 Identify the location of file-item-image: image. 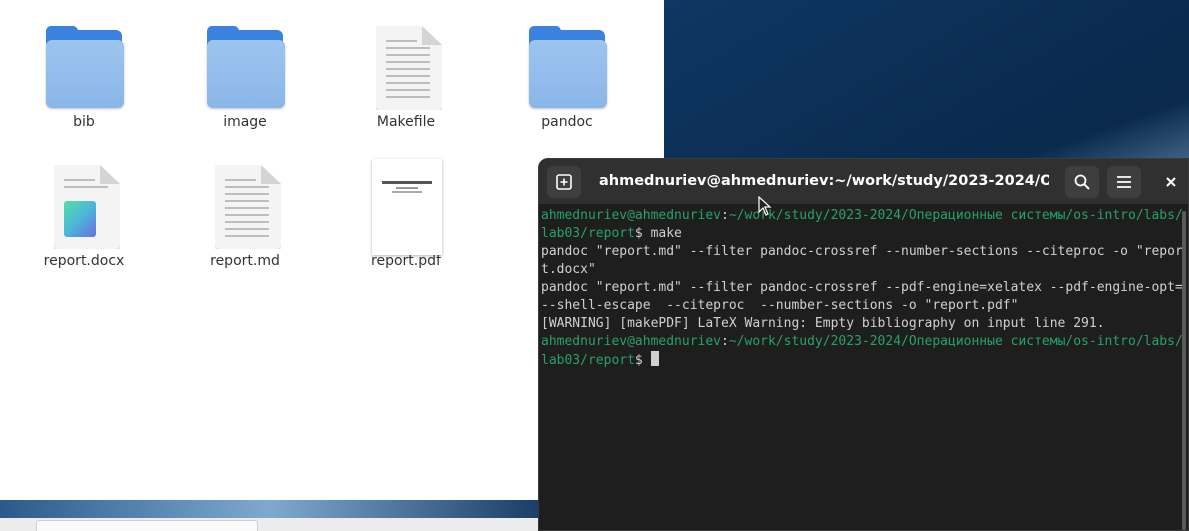
(245, 65).